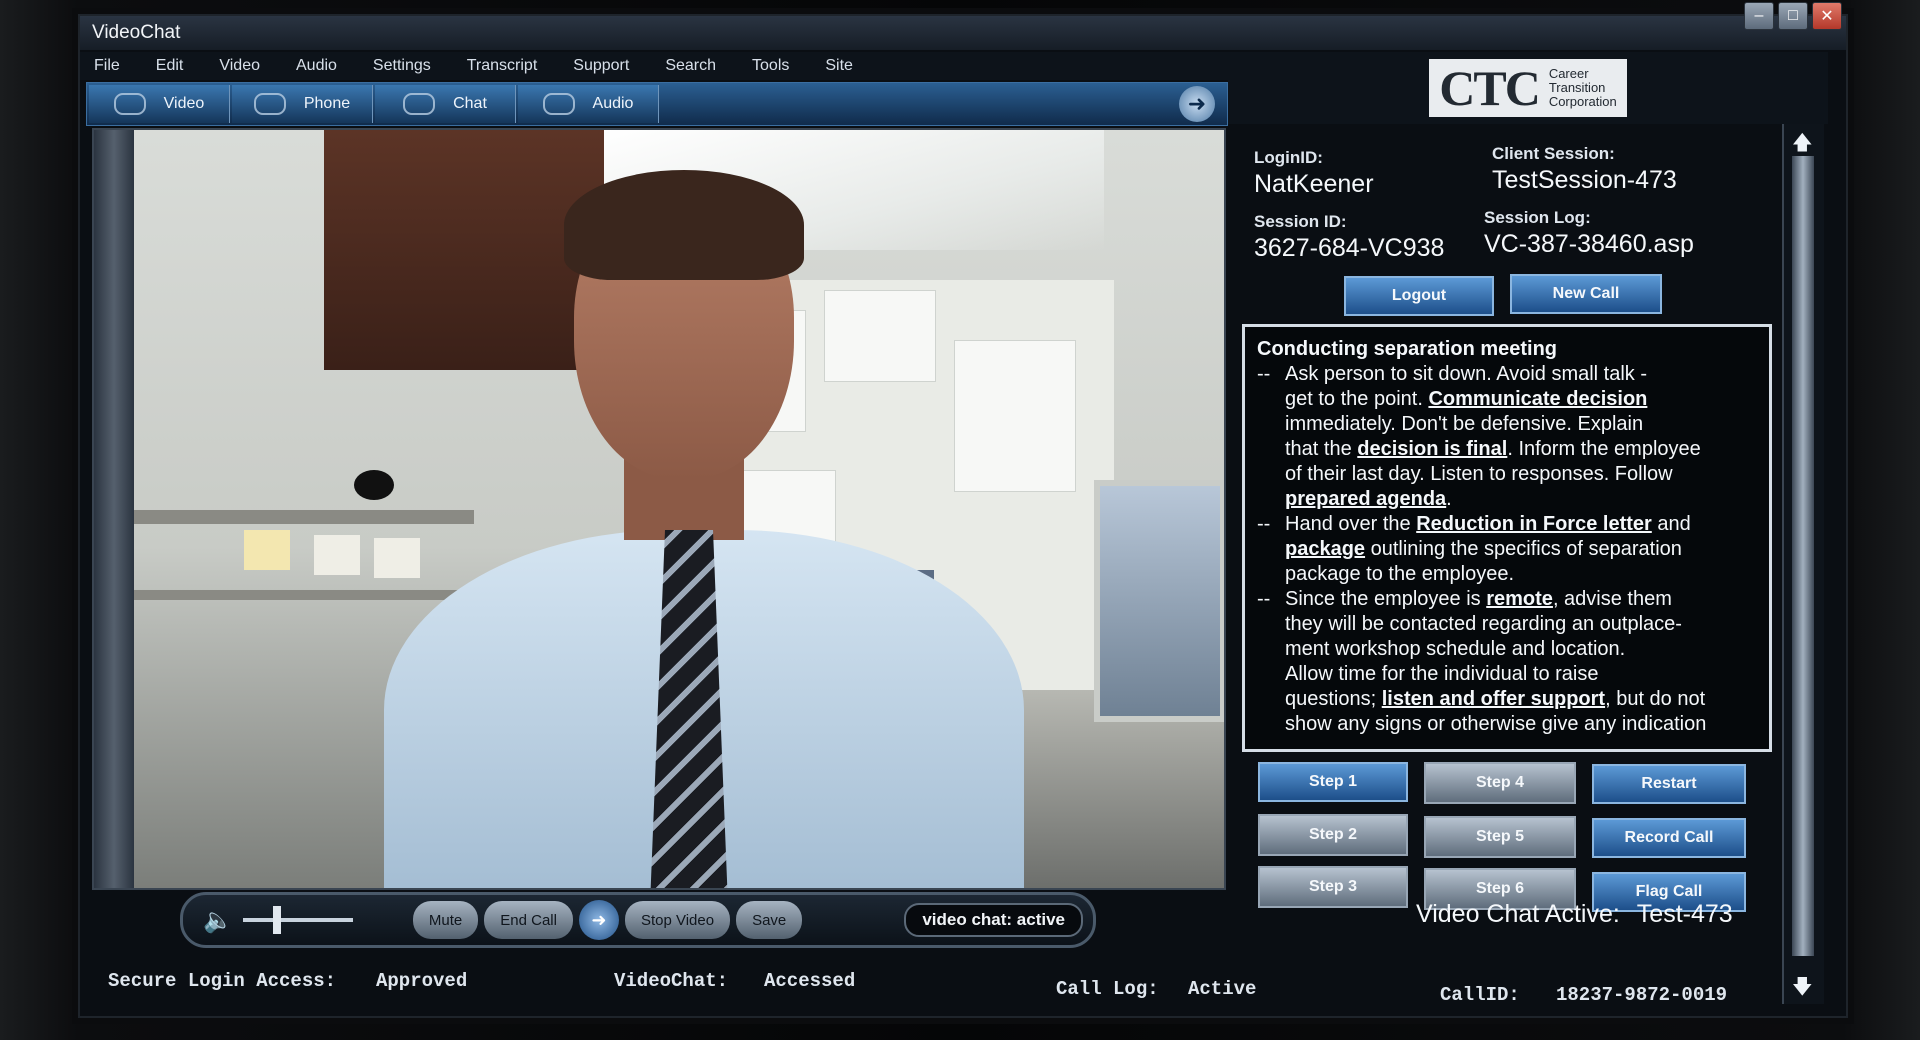 Image resolution: width=1920 pixels, height=1040 pixels. What do you see at coordinates (445, 104) in the screenshot?
I see `chat-mode-button: Chat` at bounding box center [445, 104].